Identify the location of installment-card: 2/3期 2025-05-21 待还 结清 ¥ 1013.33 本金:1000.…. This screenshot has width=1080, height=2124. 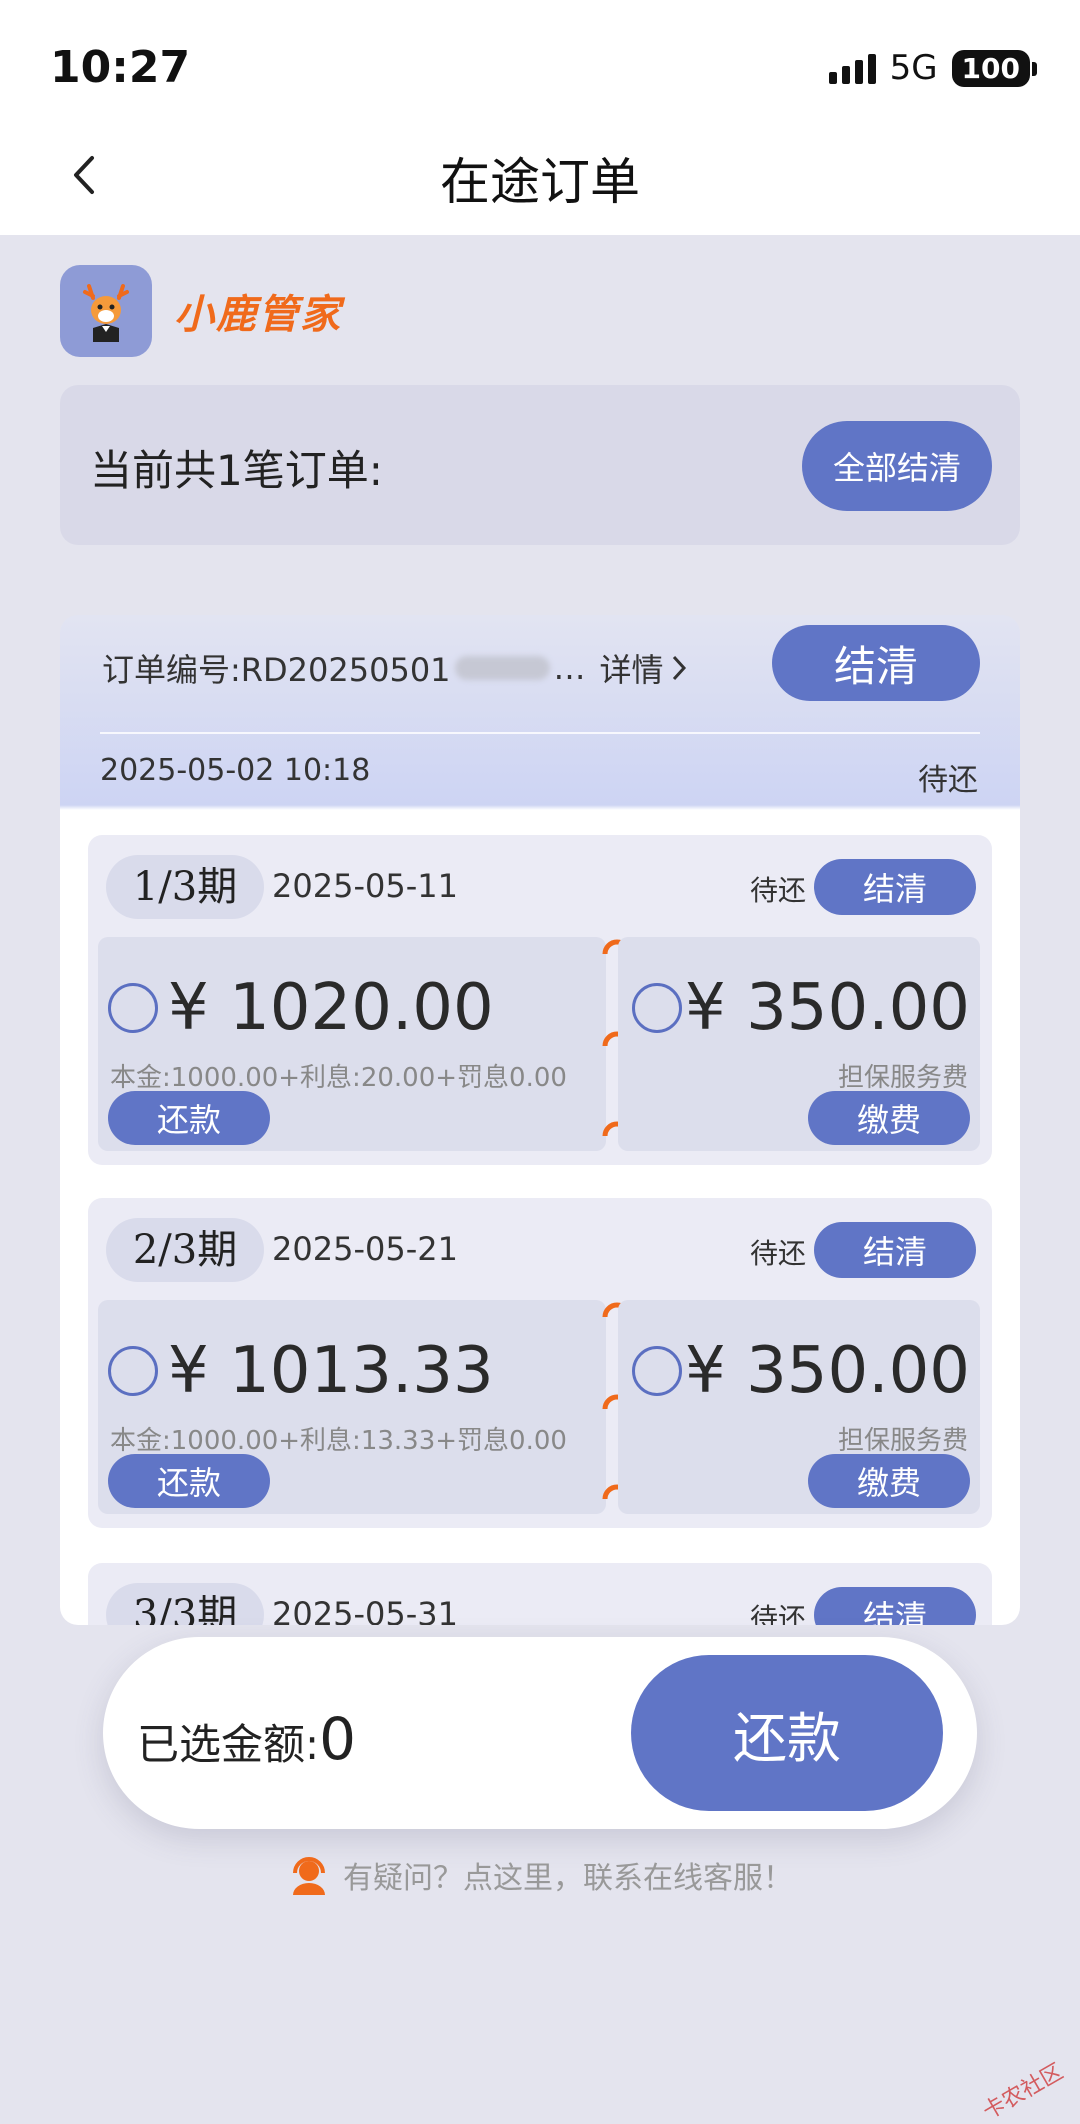
(540, 1363).